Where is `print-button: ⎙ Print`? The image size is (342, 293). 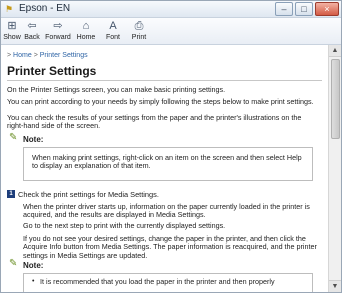
print-button: ⎙ Print is located at coordinates (139, 31).